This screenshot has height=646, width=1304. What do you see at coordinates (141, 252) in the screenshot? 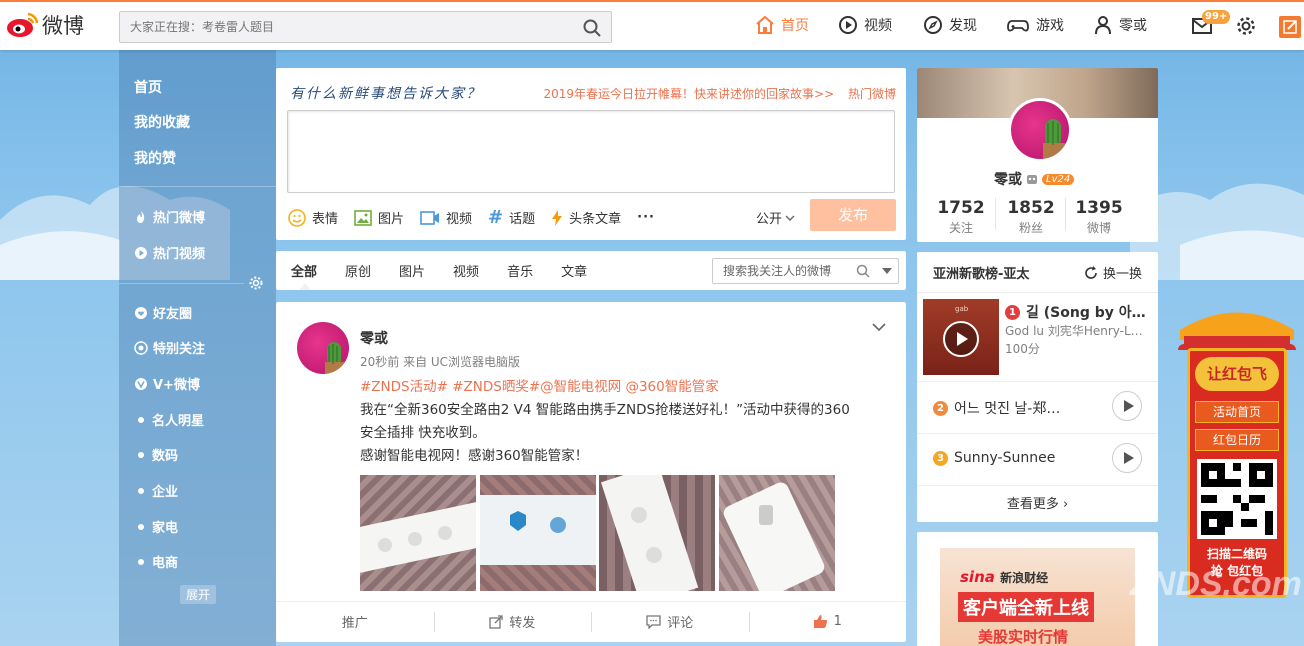
I see `play-circle-icon` at bounding box center [141, 252].